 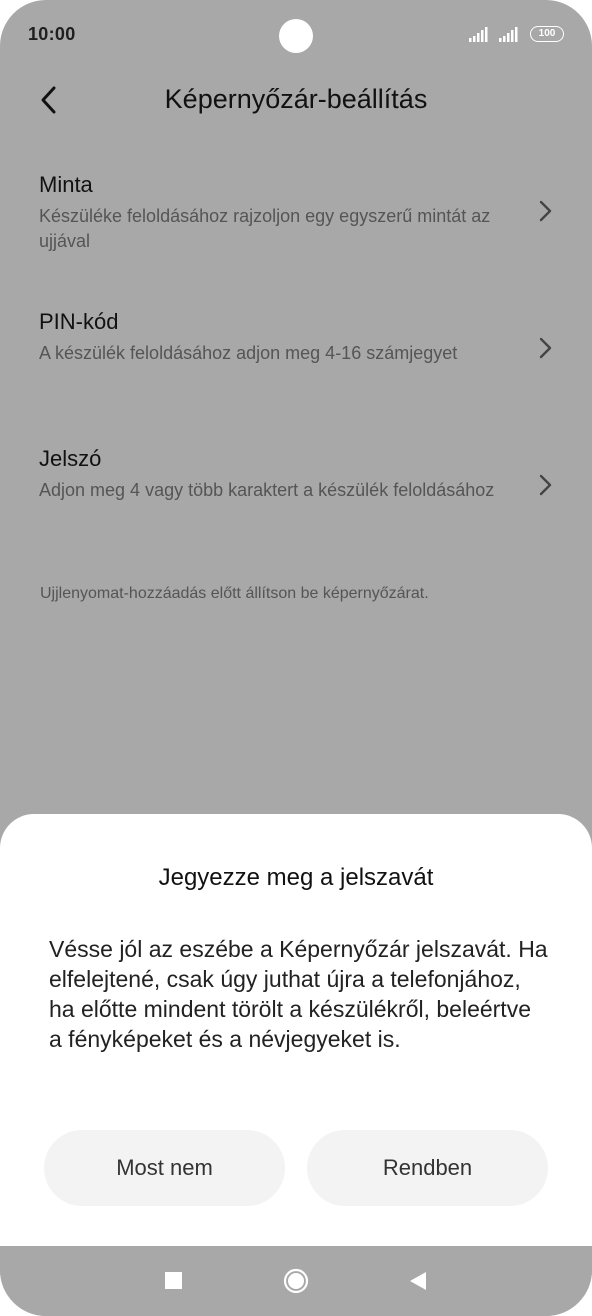 I want to click on battery-level: 100, so click(x=547, y=33).